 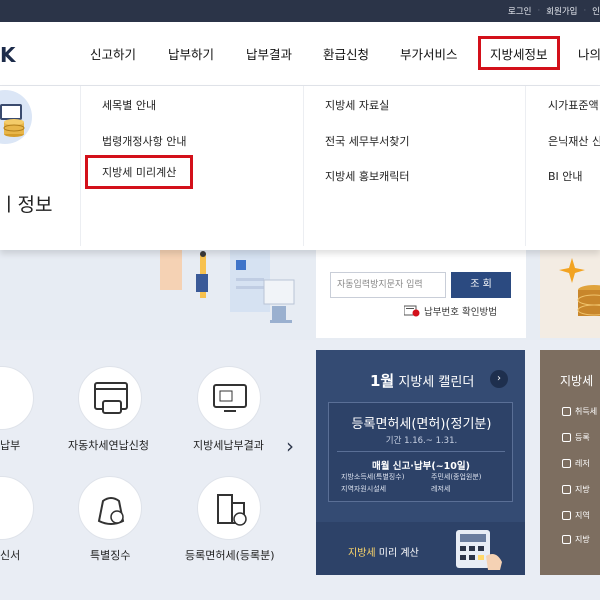 What do you see at coordinates (346, 53) in the screenshot?
I see `nav-refund: 환급신청` at bounding box center [346, 53].